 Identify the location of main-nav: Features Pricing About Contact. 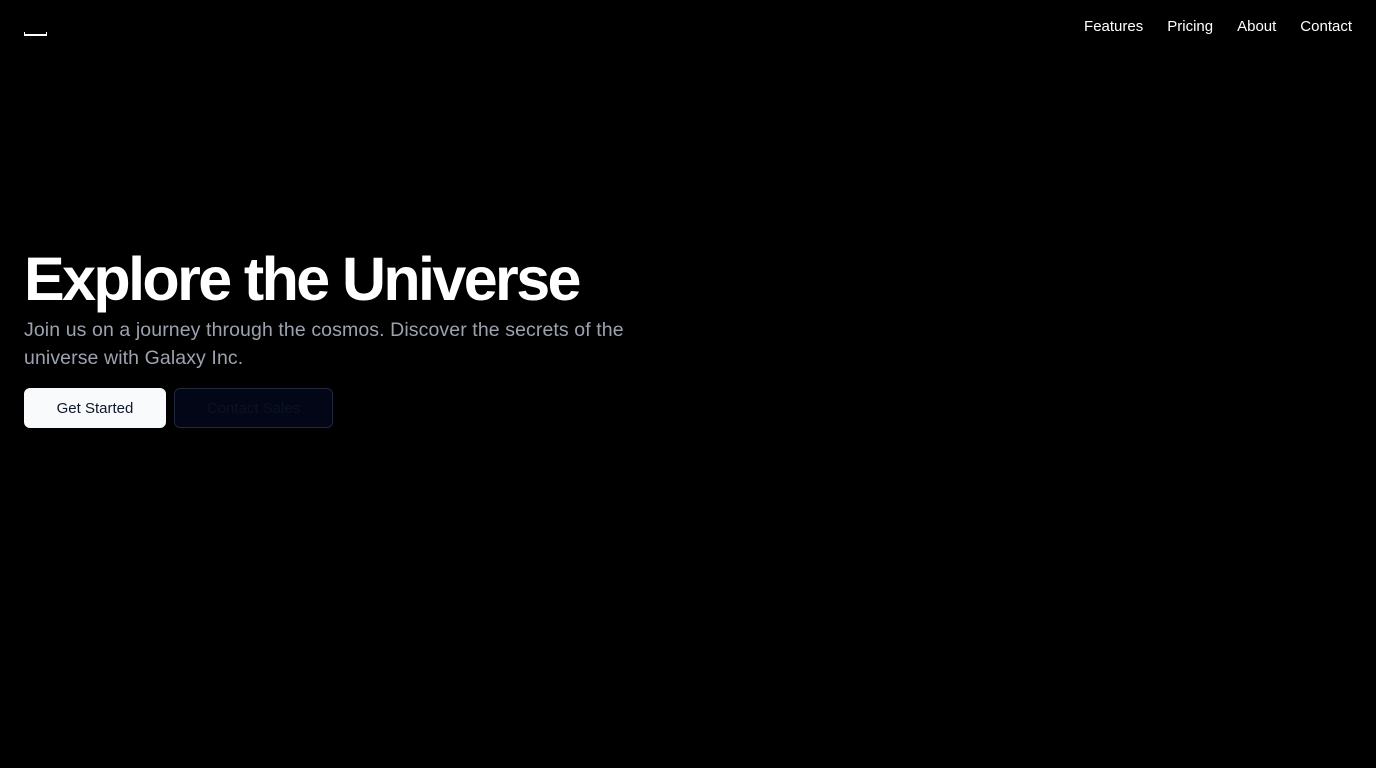
(1218, 27).